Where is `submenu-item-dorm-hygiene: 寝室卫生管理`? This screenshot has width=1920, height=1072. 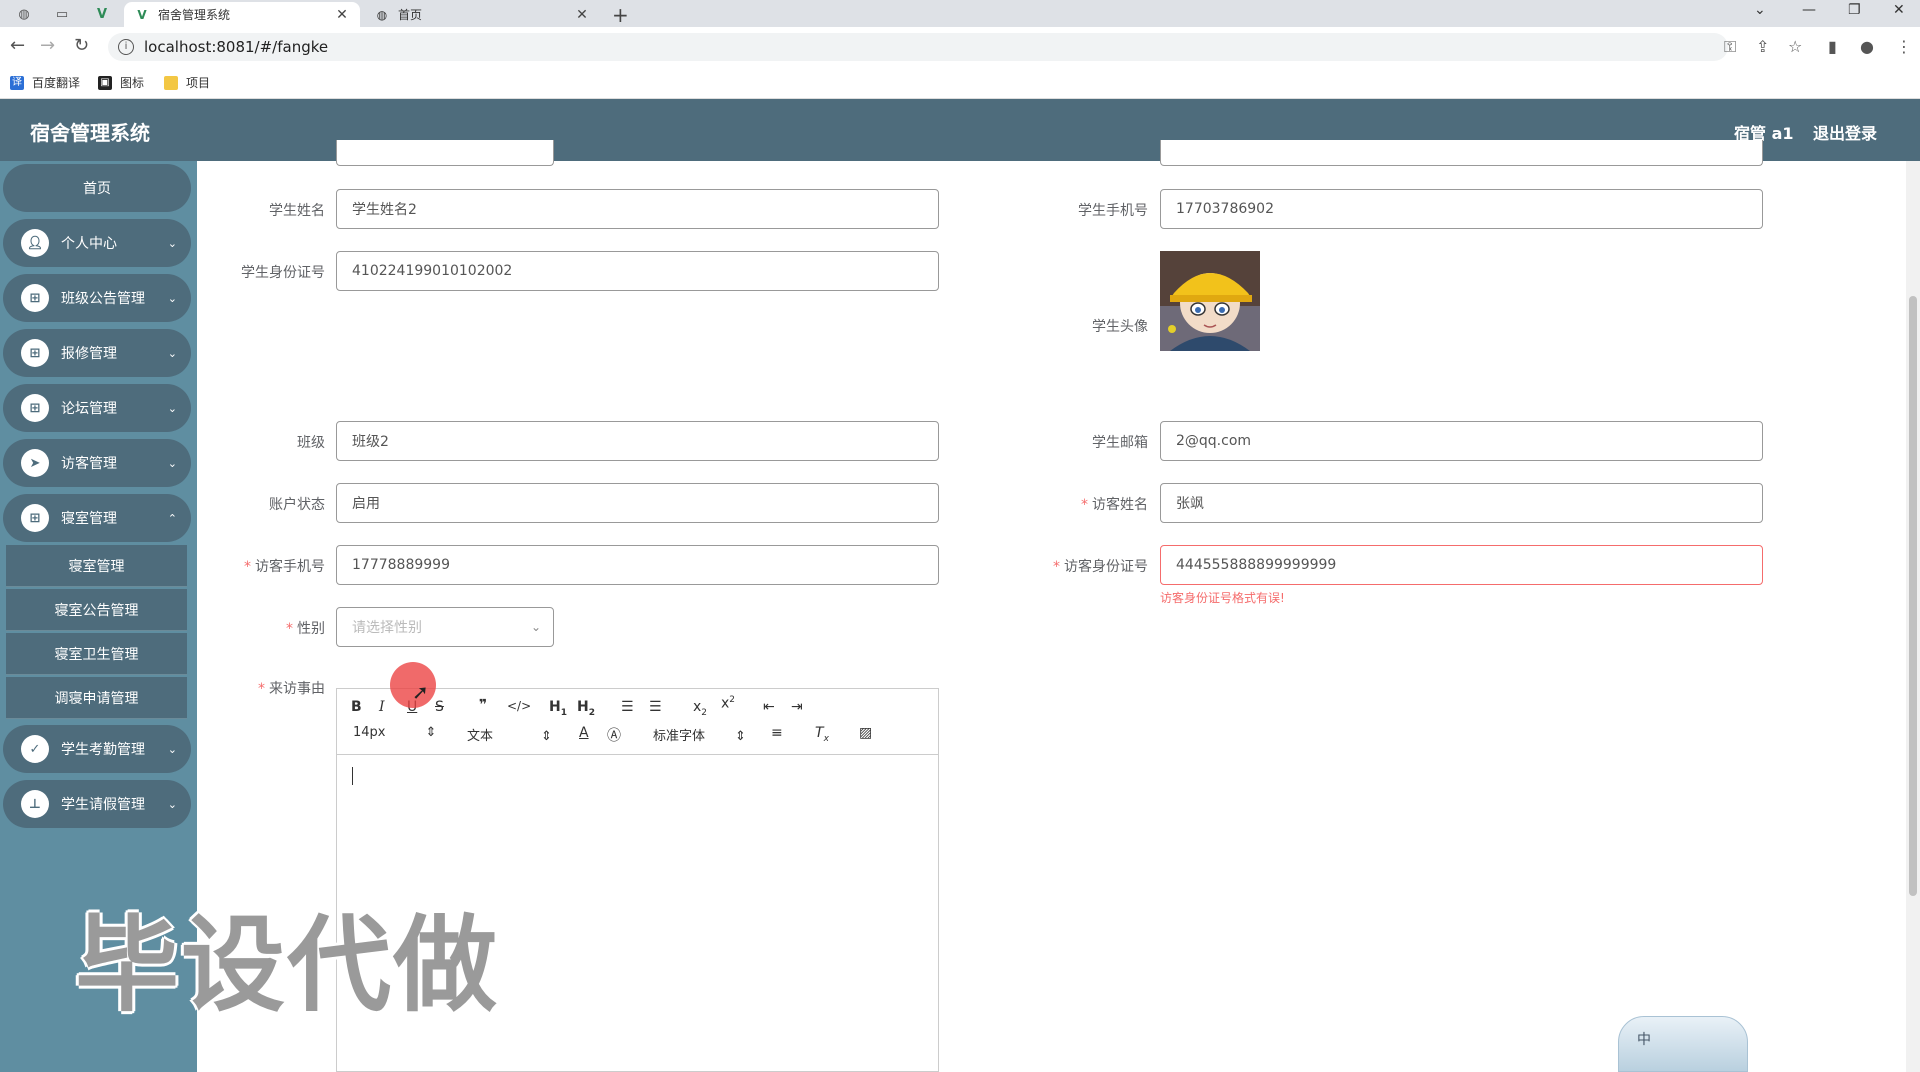 submenu-item-dorm-hygiene: 寝室卫生管理 is located at coordinates (96, 654).